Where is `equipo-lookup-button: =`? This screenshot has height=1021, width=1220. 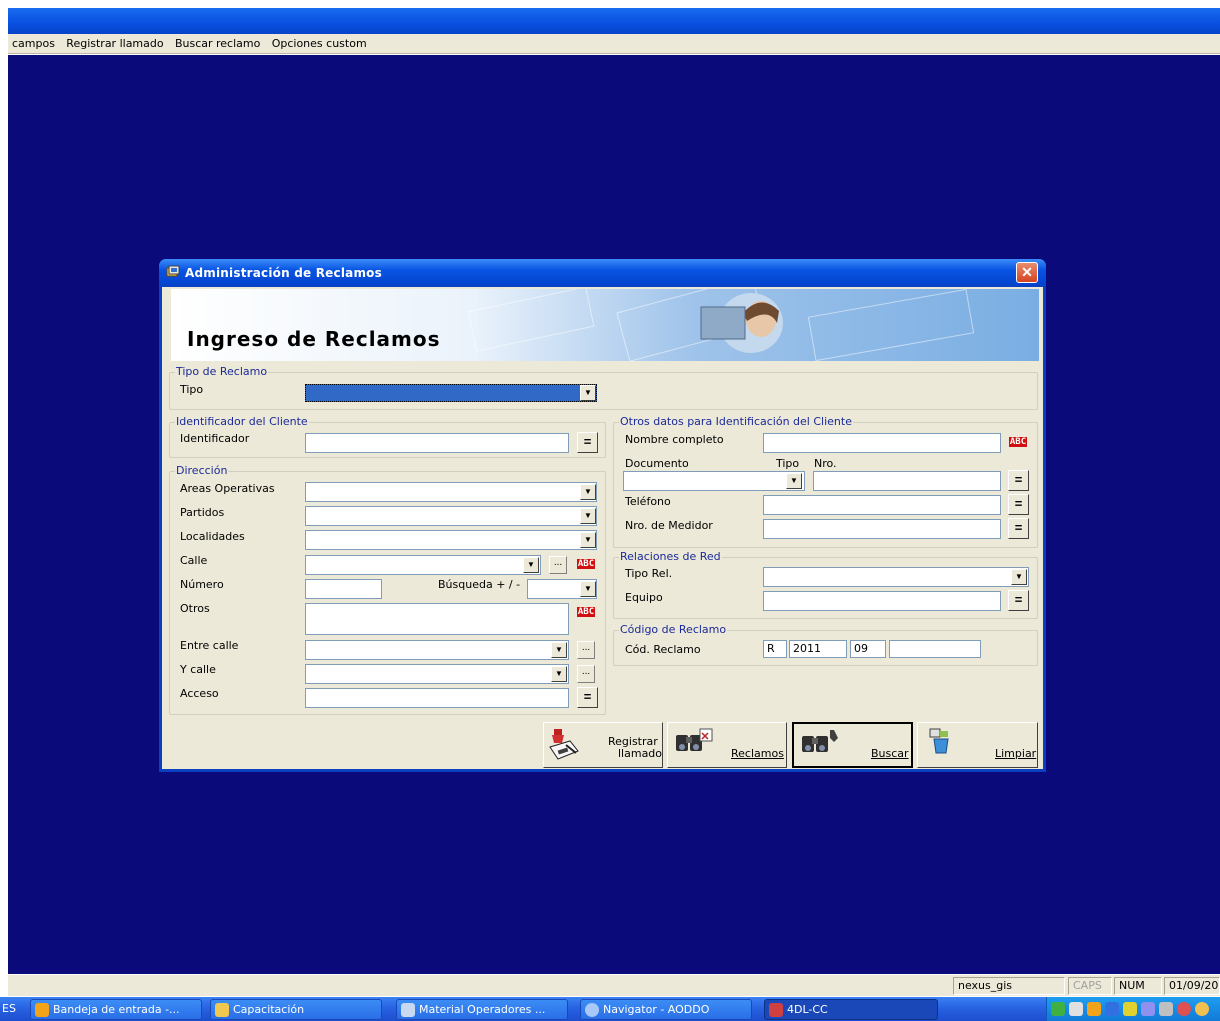 equipo-lookup-button: = is located at coordinates (1018, 600).